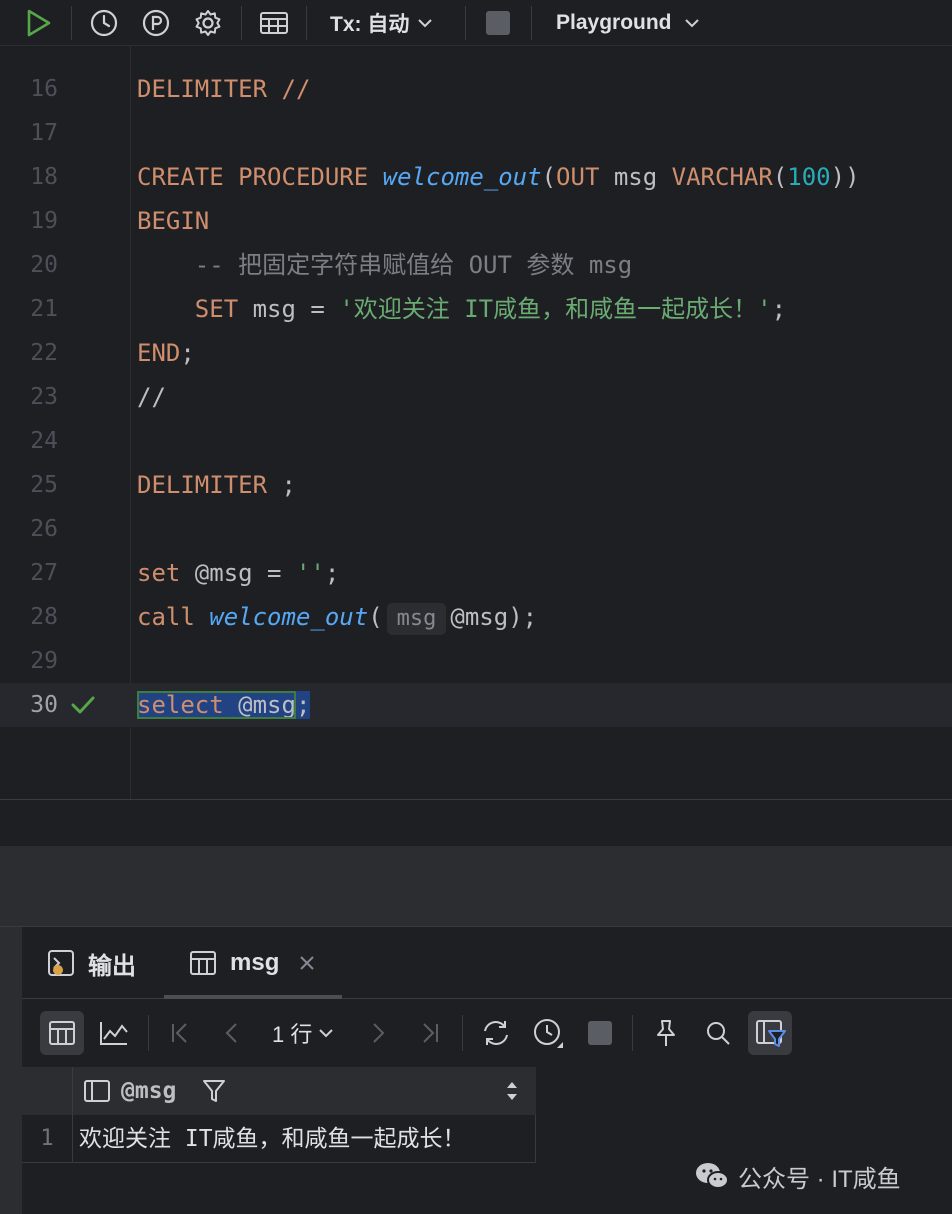 This screenshot has height=1214, width=952. What do you see at coordinates (337, 617) in the screenshot?
I see `code-text: call welcome_out(msg @msg);` at bounding box center [337, 617].